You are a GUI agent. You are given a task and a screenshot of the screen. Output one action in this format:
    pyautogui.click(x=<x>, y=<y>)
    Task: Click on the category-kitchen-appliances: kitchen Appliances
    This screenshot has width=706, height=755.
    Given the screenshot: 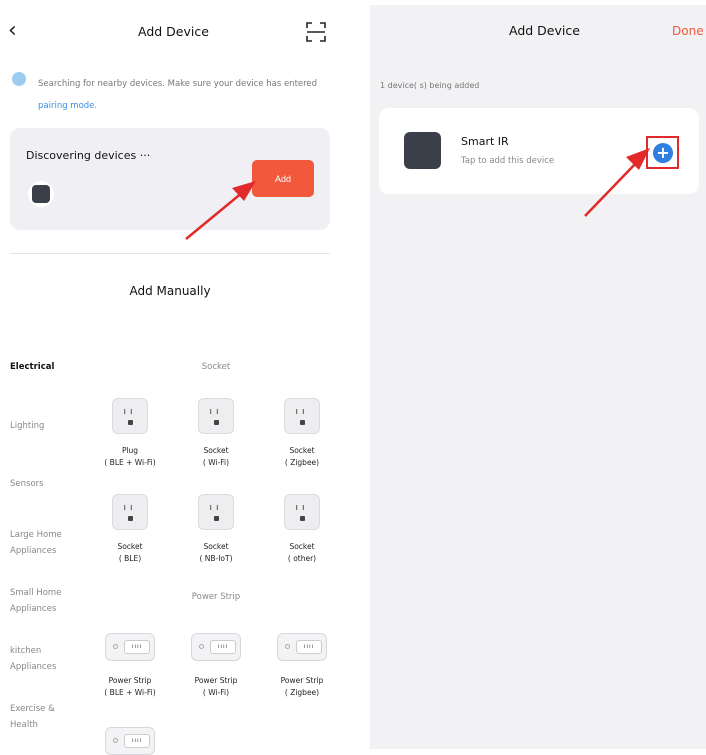 What is the action you would take?
    pyautogui.click(x=40, y=659)
    